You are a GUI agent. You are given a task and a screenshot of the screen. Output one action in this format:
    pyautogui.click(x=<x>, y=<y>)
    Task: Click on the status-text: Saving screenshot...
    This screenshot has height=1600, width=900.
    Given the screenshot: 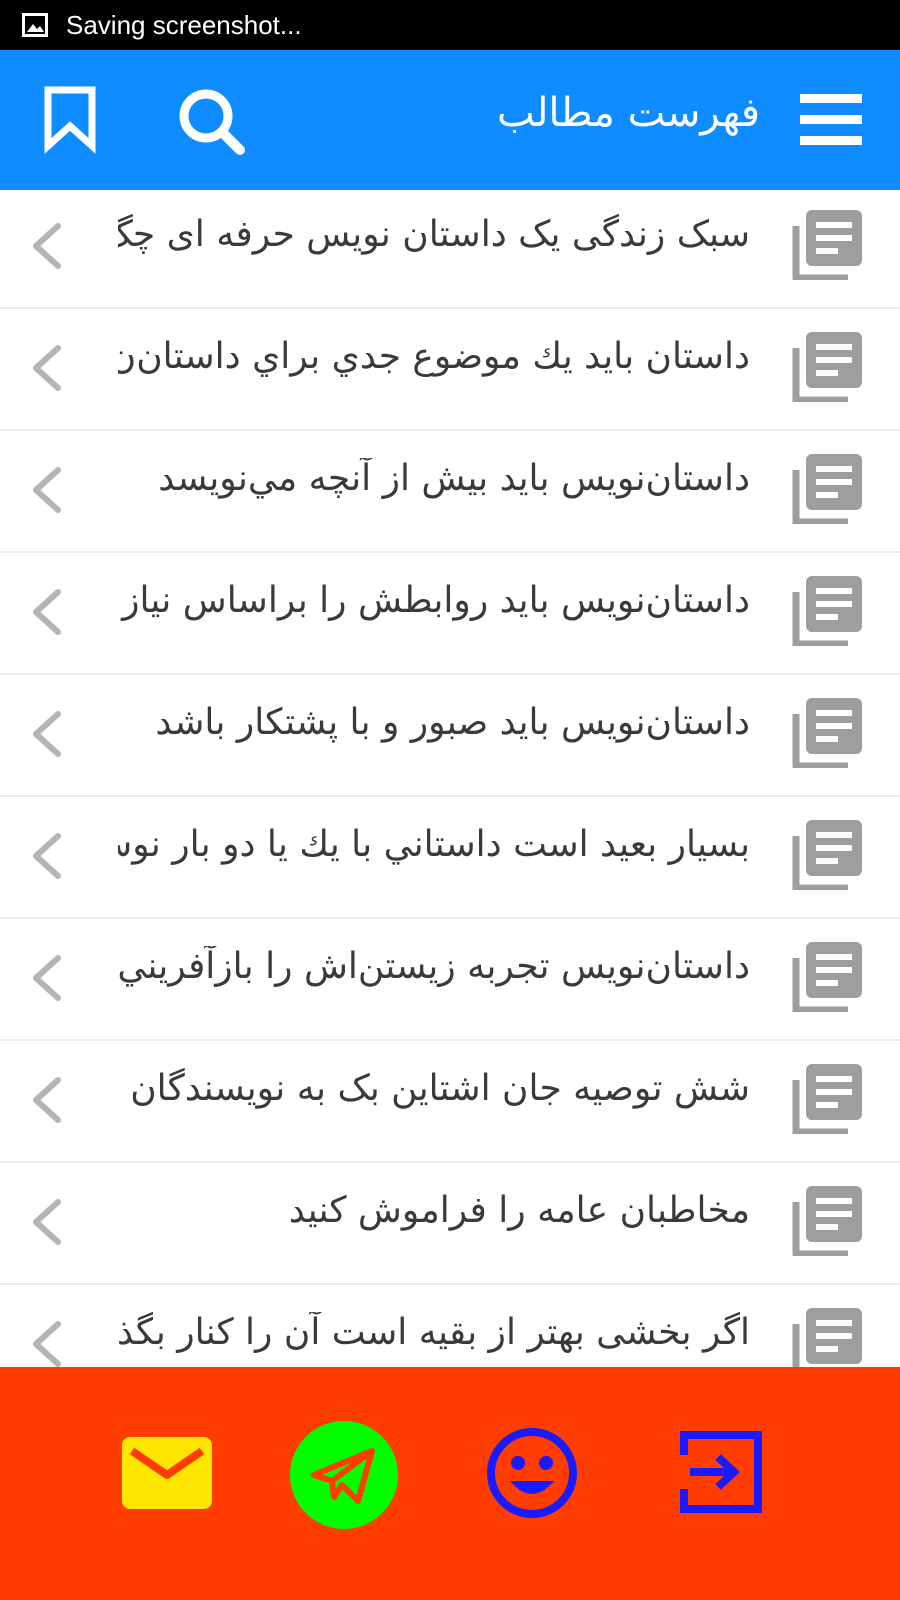 What is the action you would take?
    pyautogui.click(x=184, y=24)
    